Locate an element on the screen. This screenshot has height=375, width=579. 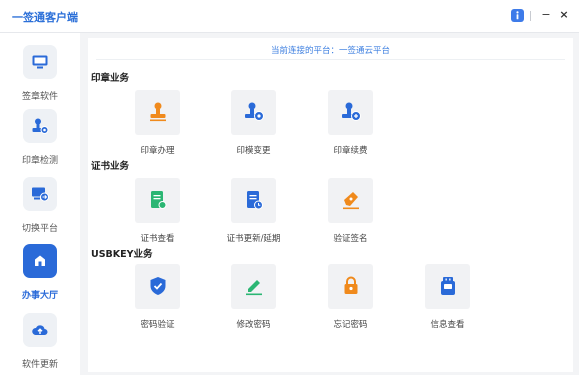
usb-key-icon is located at coordinates (447, 286).